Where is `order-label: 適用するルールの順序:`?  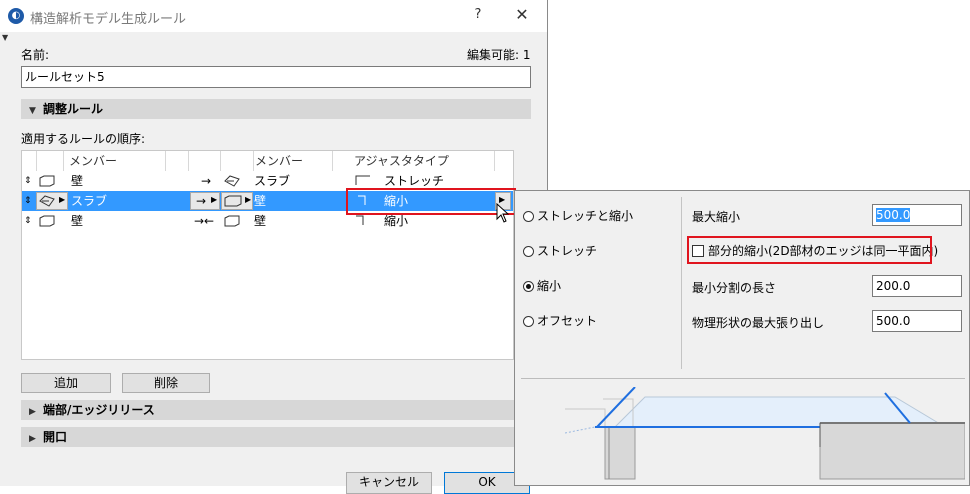 order-label: 適用するルールの順序: is located at coordinates (83, 139).